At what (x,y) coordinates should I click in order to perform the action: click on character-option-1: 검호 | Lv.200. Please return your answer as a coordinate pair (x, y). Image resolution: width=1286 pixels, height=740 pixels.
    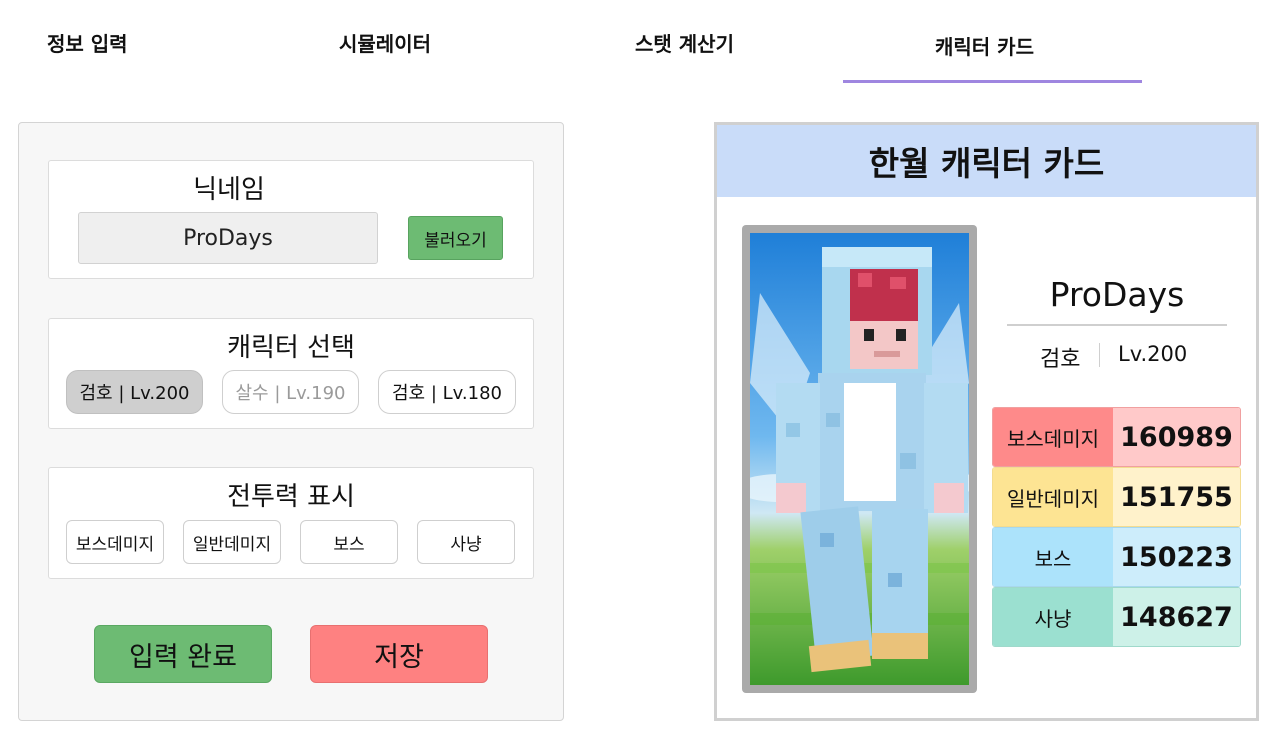
    Looking at the image, I should click on (134, 392).